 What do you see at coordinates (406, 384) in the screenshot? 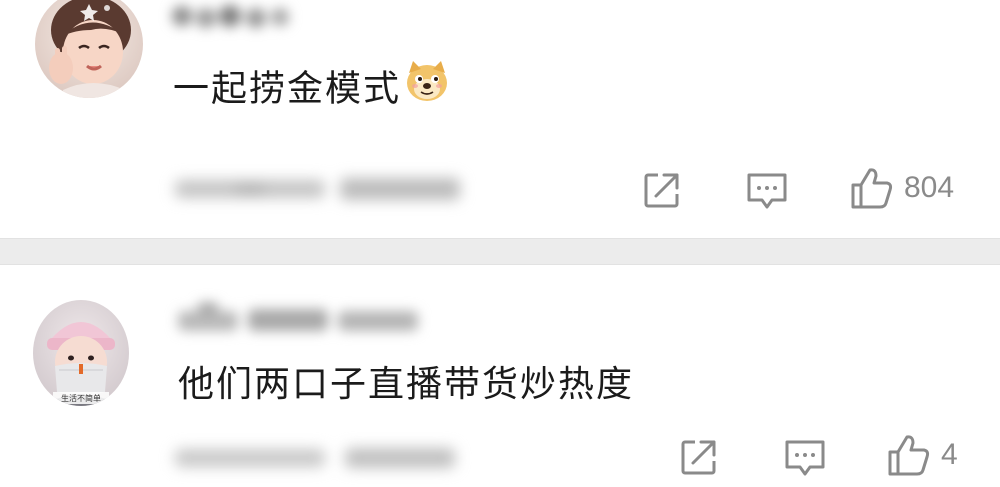
I see `comment-text: 他们两口子直播带货炒热度` at bounding box center [406, 384].